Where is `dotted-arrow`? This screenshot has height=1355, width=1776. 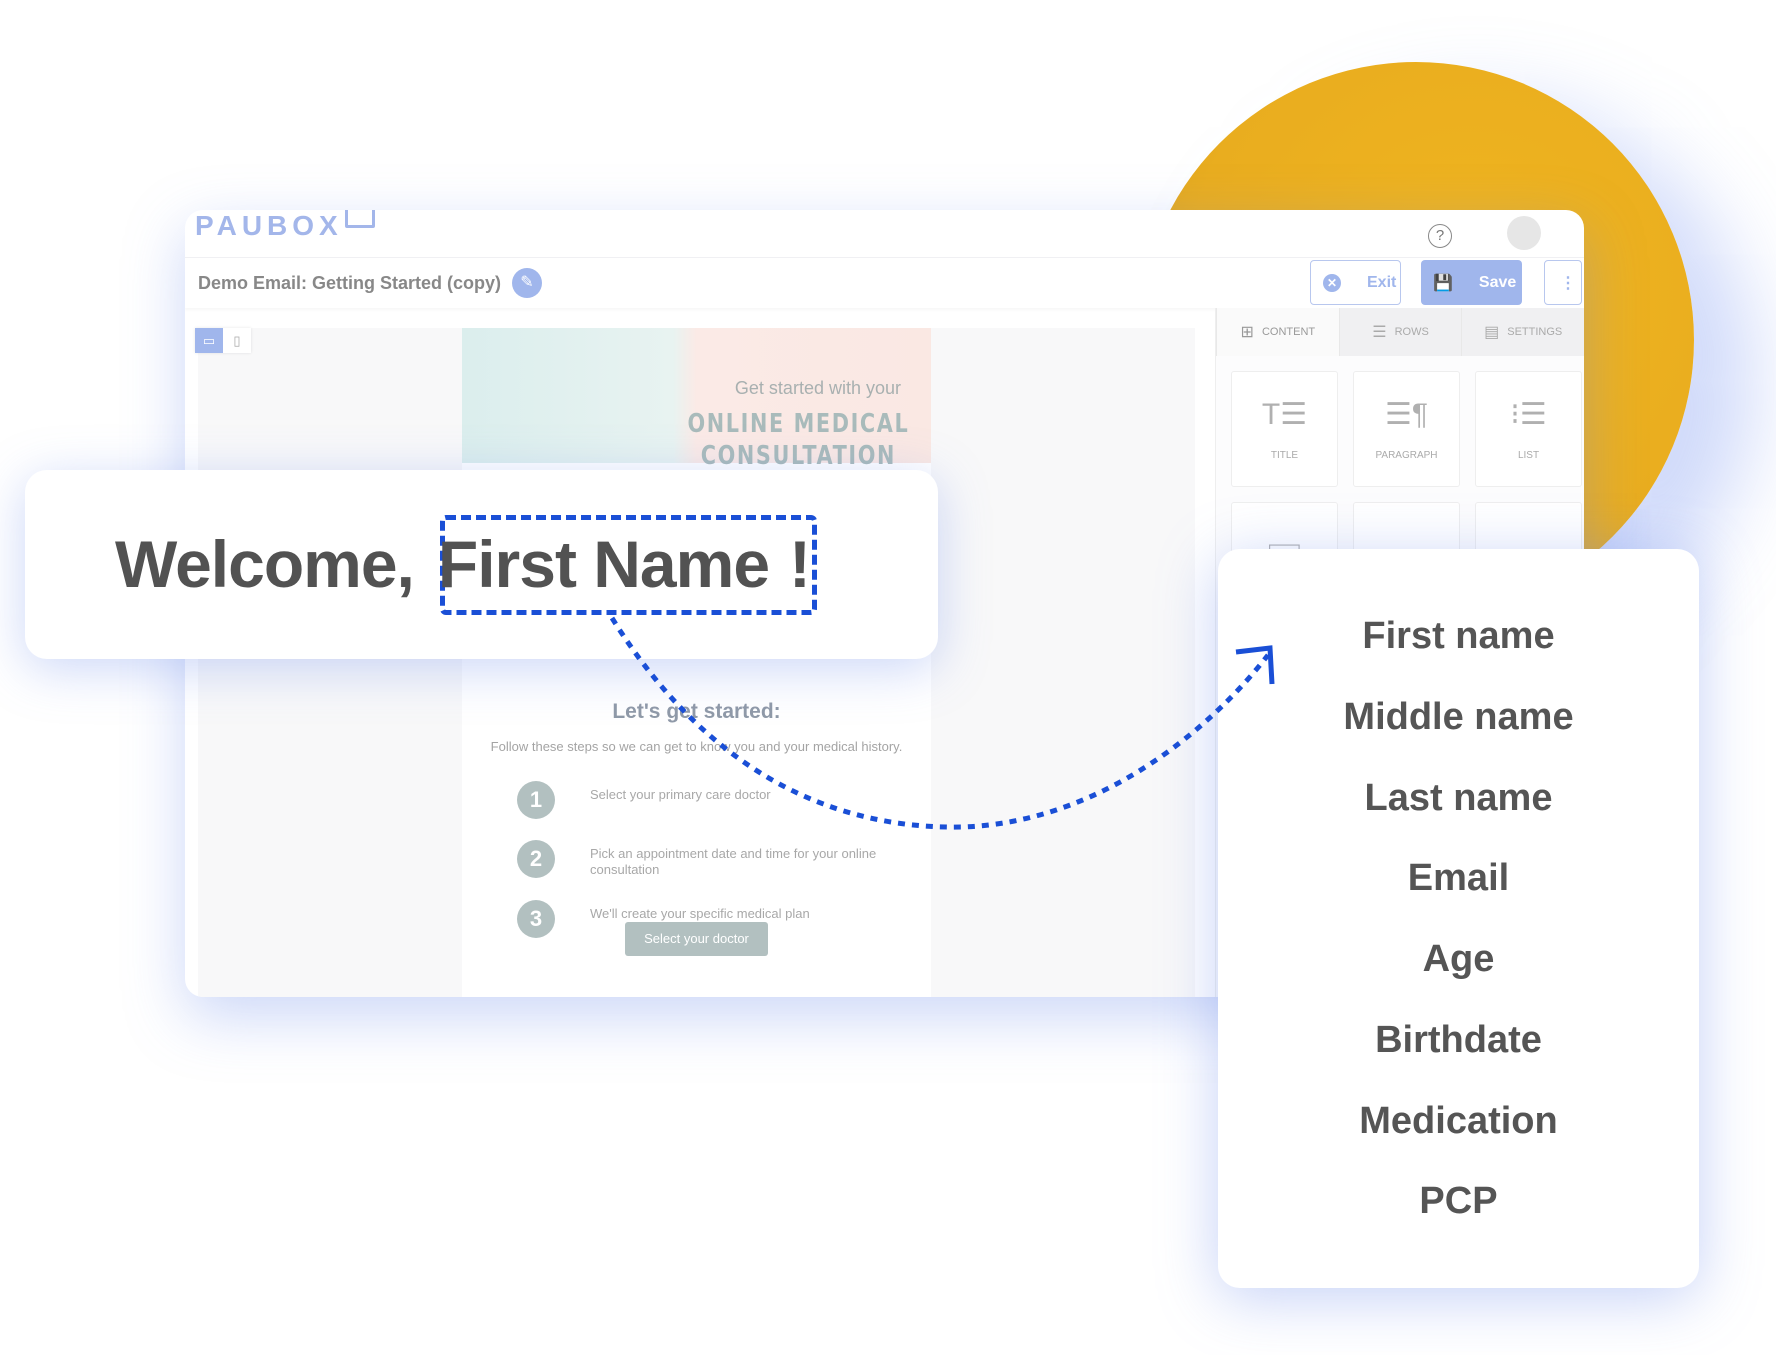
dotted-arrow is located at coordinates (942, 723).